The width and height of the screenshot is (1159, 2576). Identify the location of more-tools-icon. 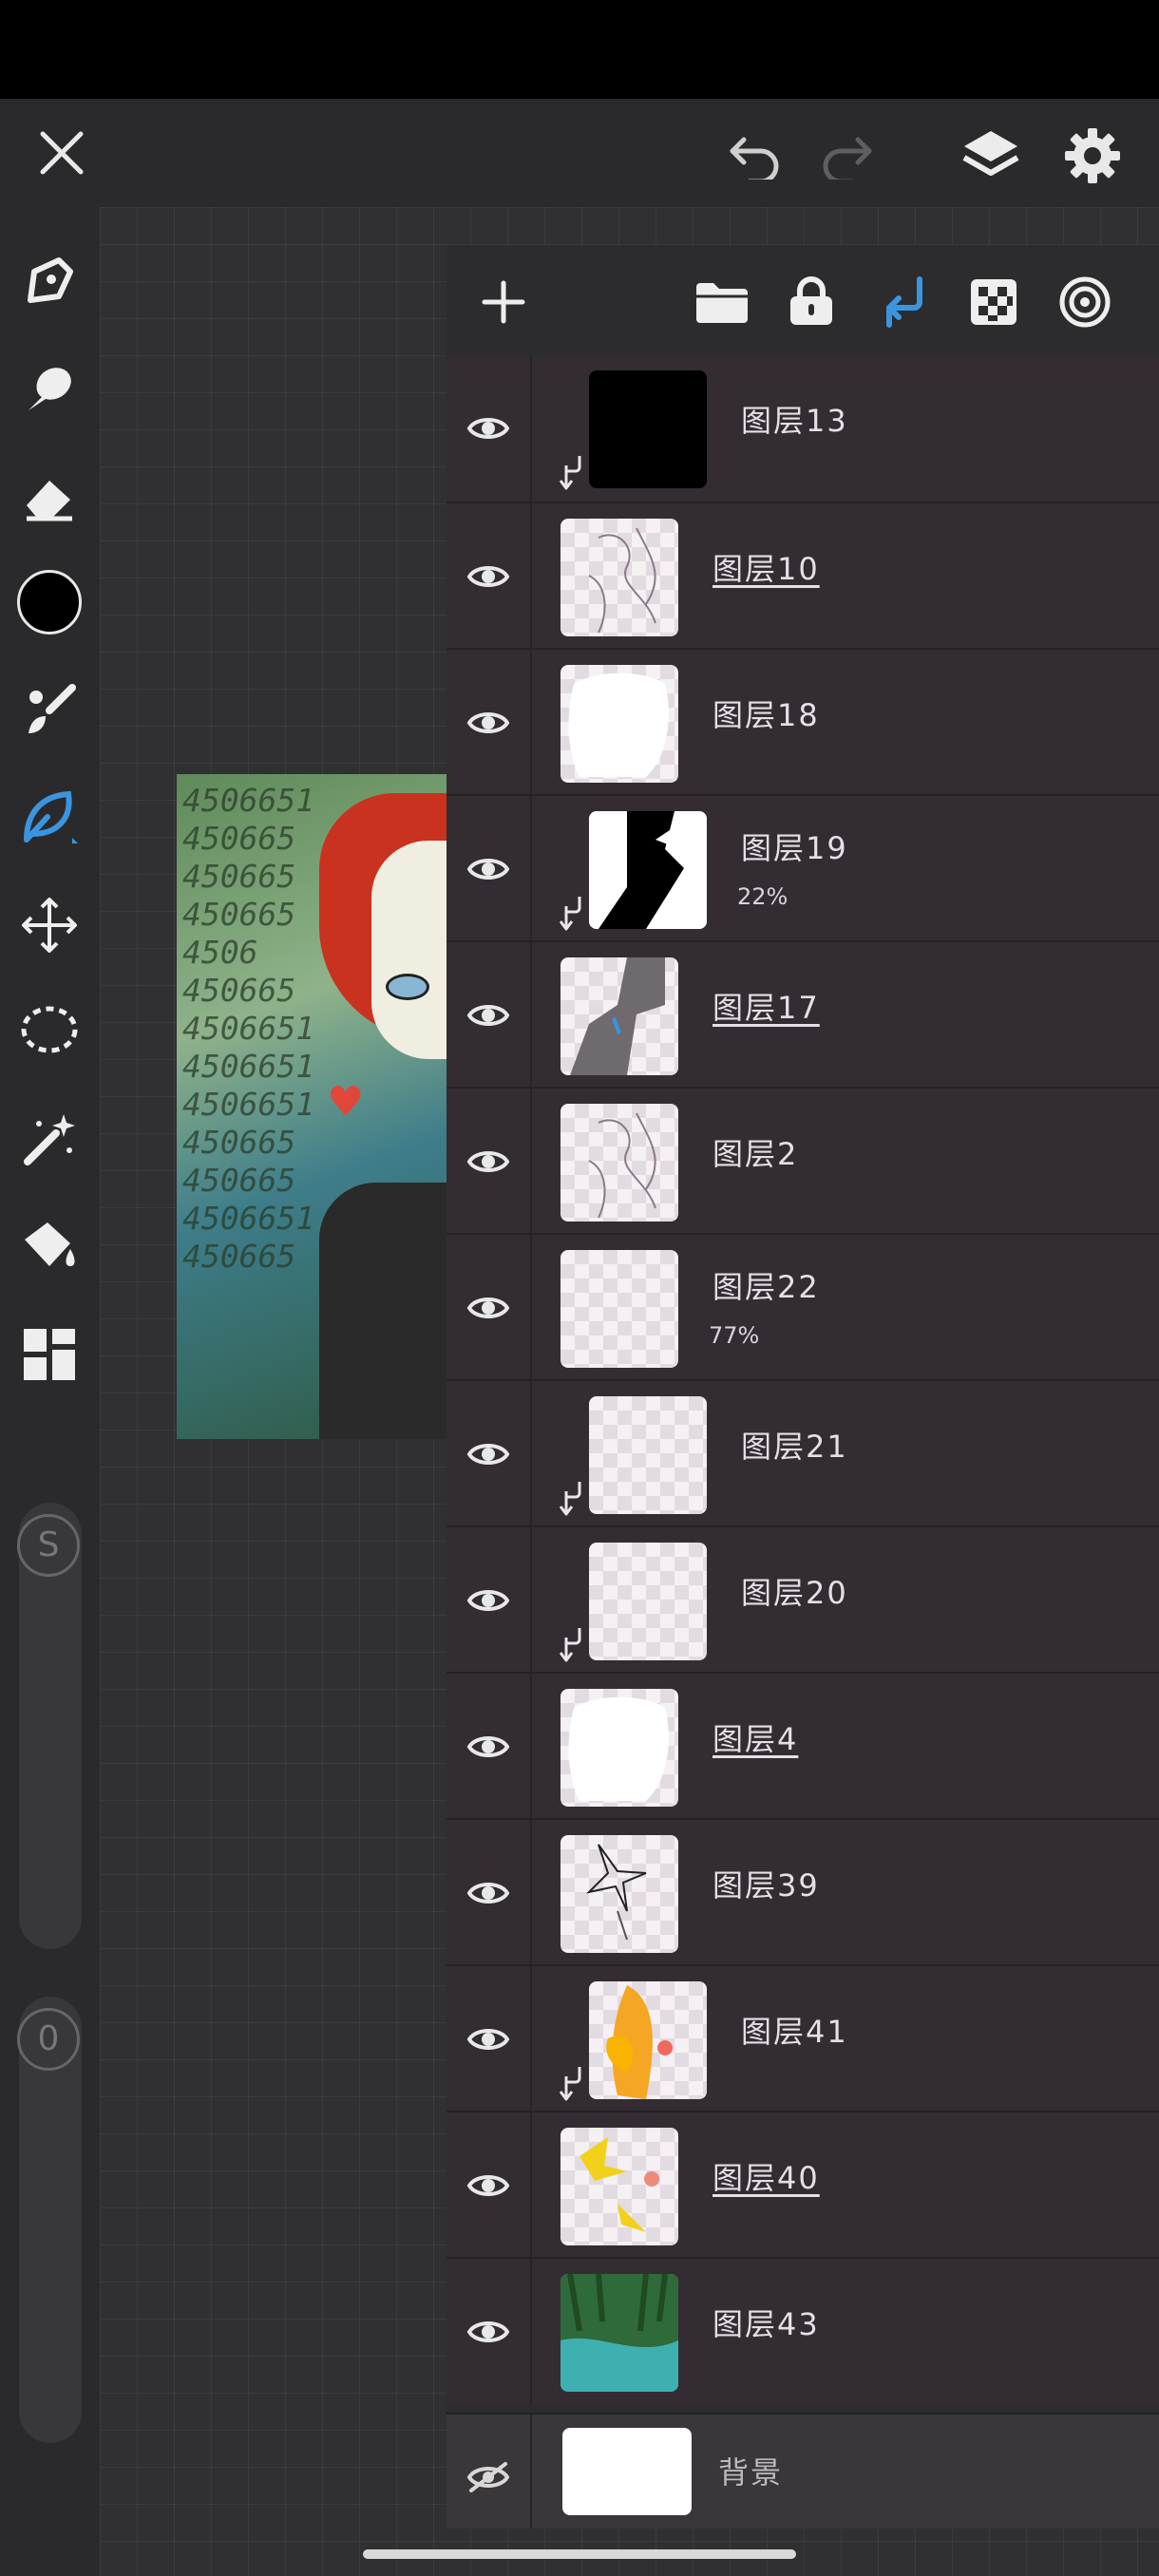
(49, 1354).